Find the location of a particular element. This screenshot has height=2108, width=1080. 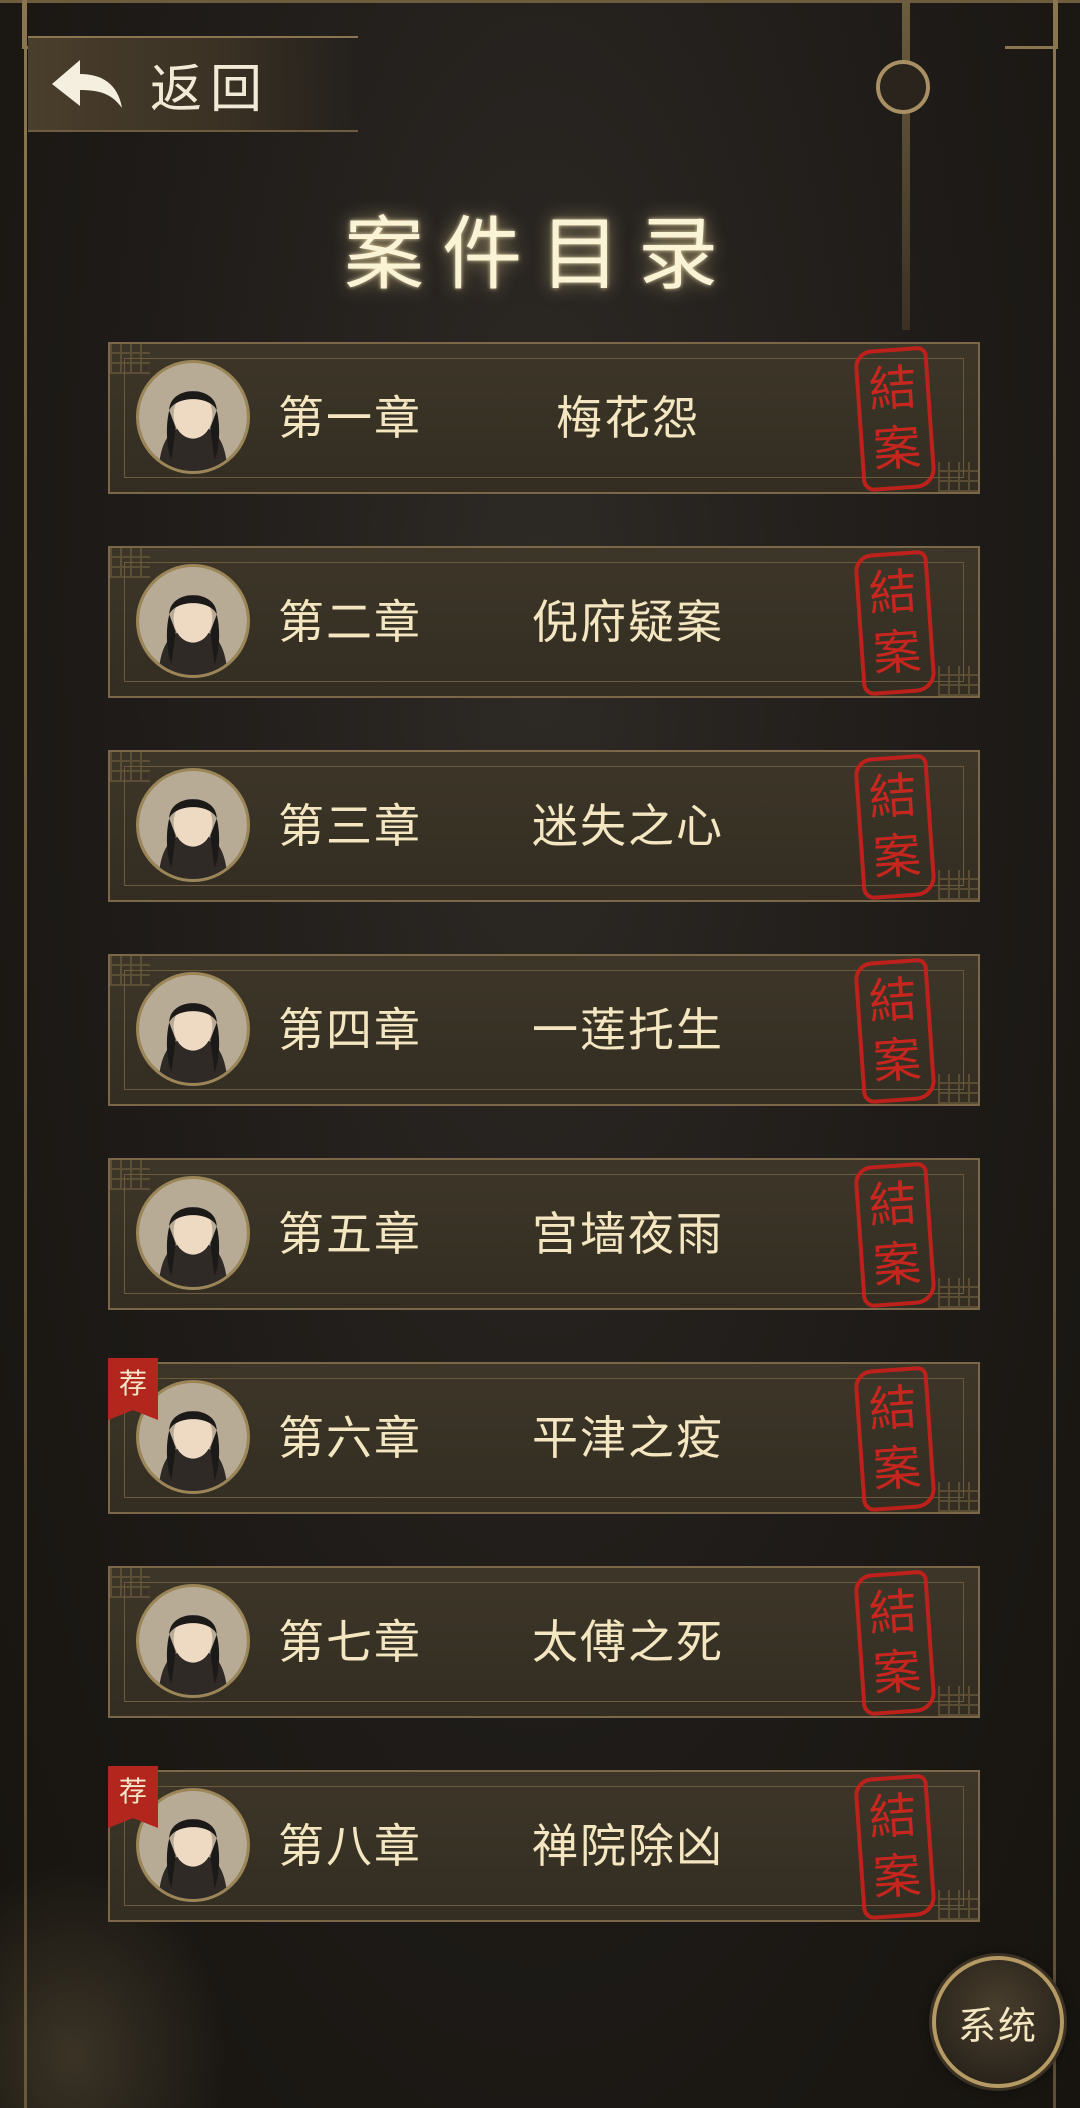

case-title: 太傅之死 is located at coordinates (628, 1642).